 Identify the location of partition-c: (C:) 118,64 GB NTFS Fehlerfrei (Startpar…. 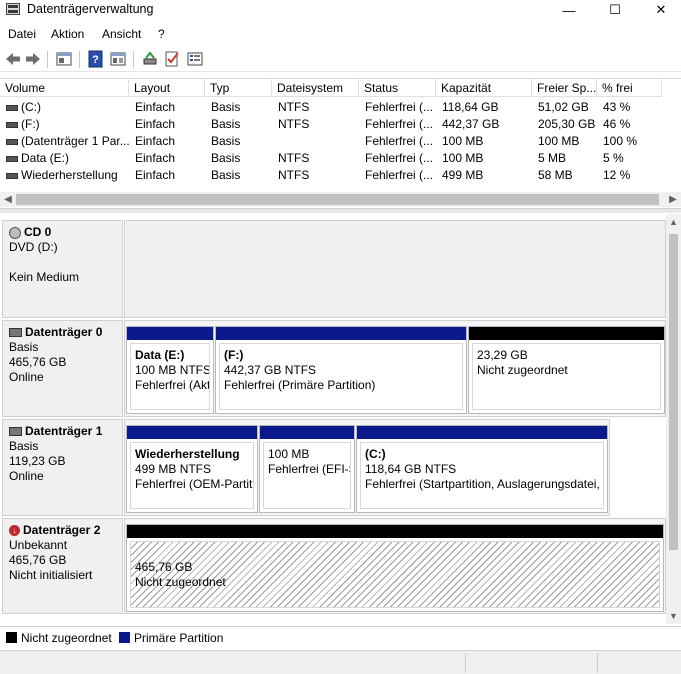
(482, 469).